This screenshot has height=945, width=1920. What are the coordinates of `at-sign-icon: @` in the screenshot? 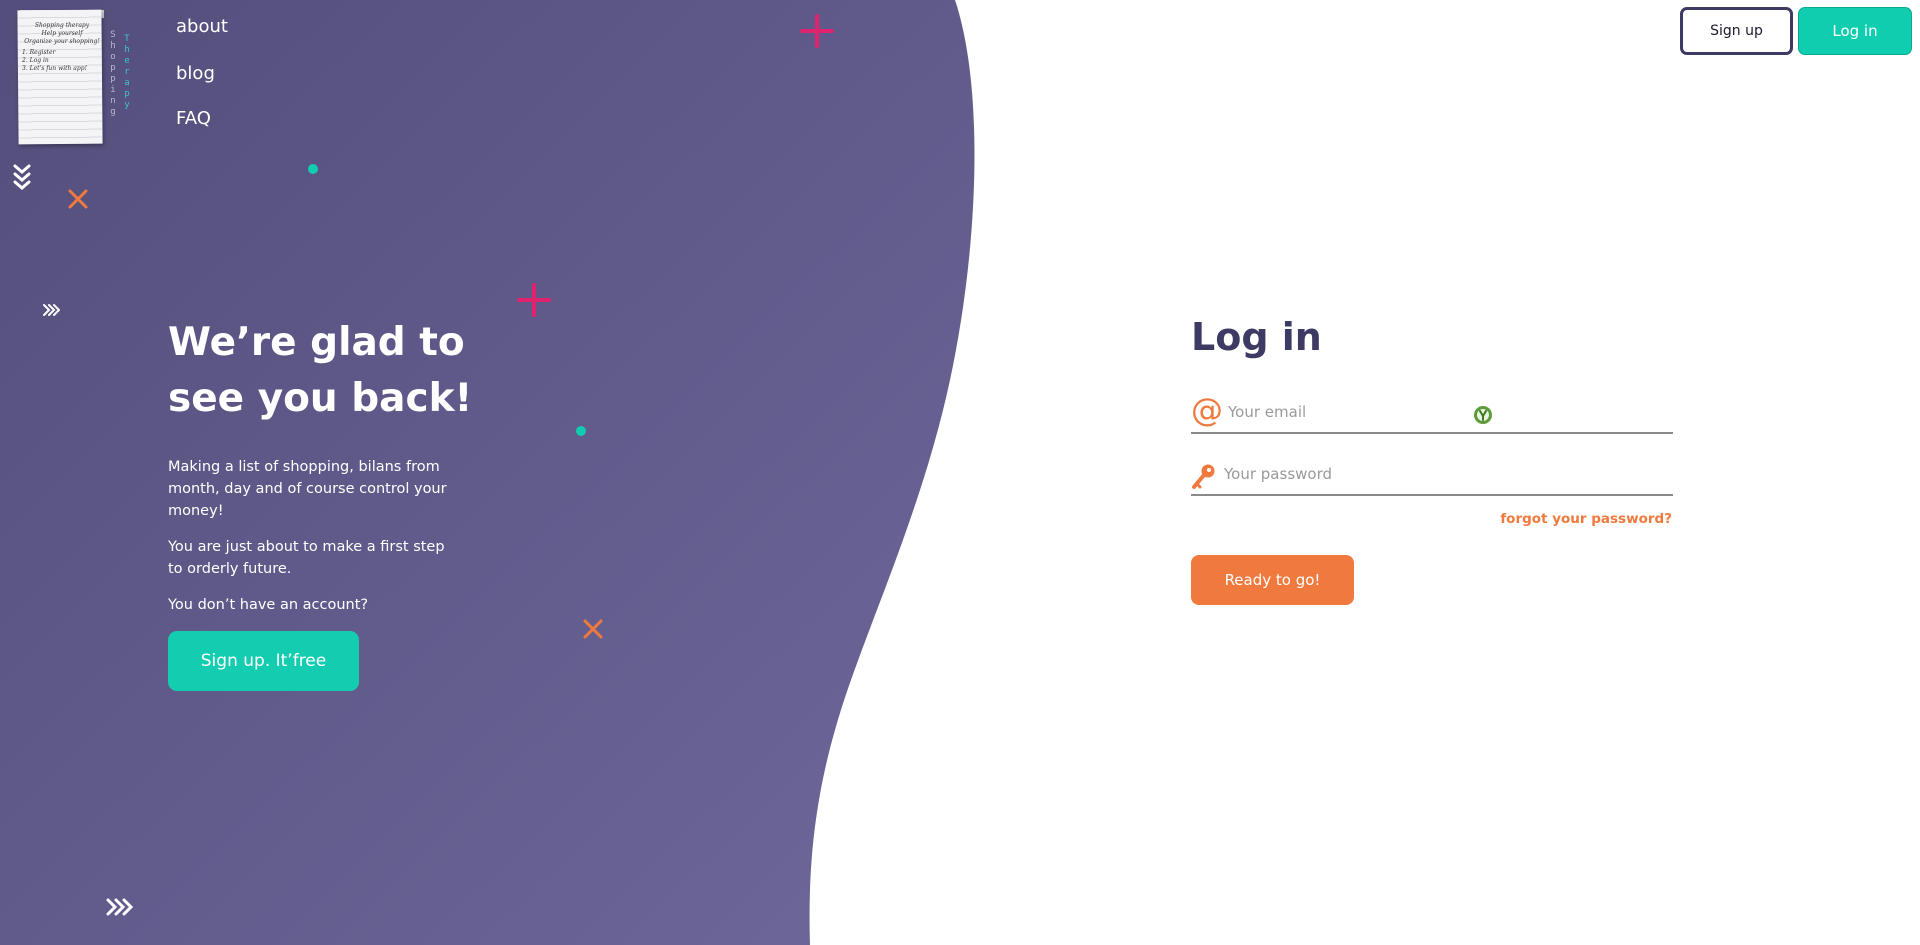 It's located at (1207, 410).